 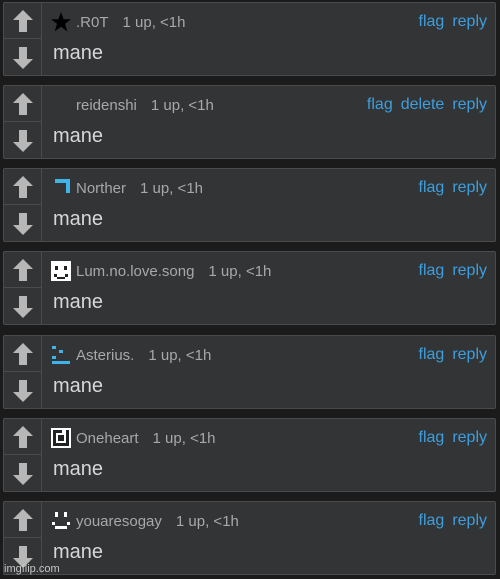 What do you see at coordinates (268, 521) in the screenshot?
I see `comment-header: youaresogay 1 up, <1h flag reply` at bounding box center [268, 521].